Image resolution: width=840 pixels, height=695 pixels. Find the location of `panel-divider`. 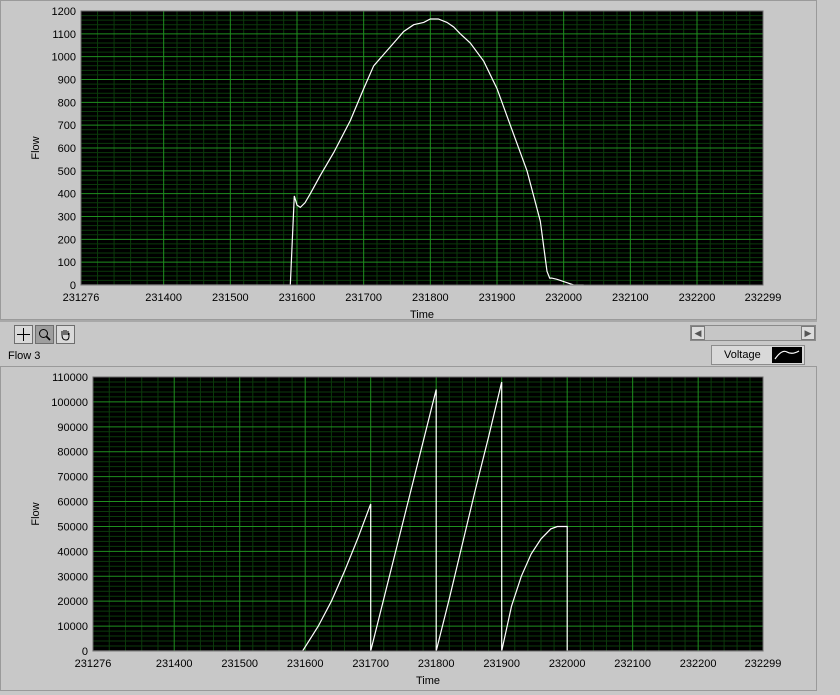

panel-divider is located at coordinates (408, 321).